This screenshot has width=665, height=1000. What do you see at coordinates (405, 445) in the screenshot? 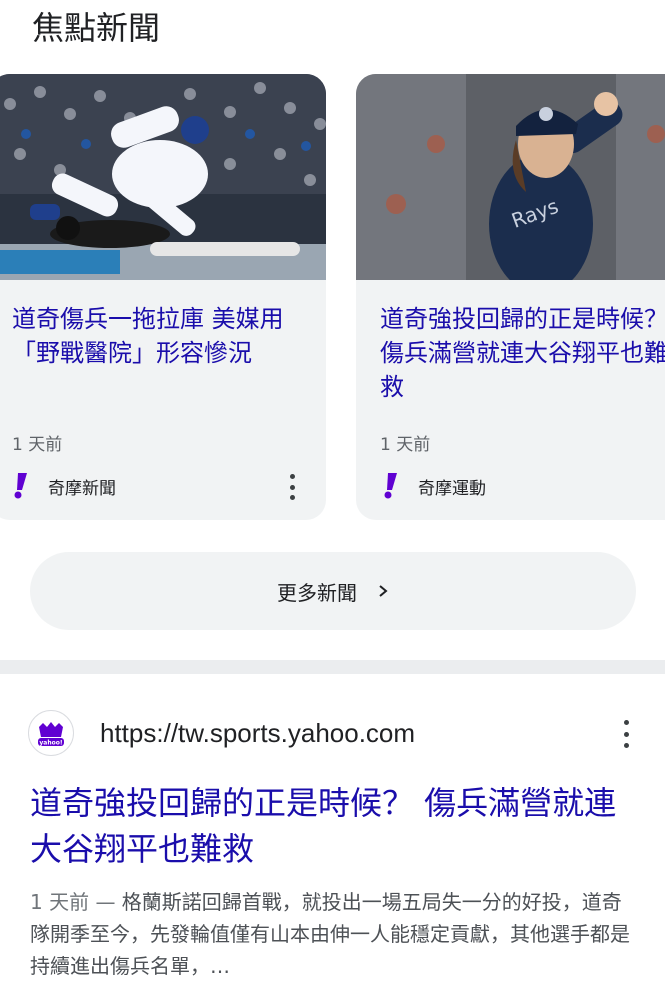
I see `news-card-2-time: 1 天前` at bounding box center [405, 445].